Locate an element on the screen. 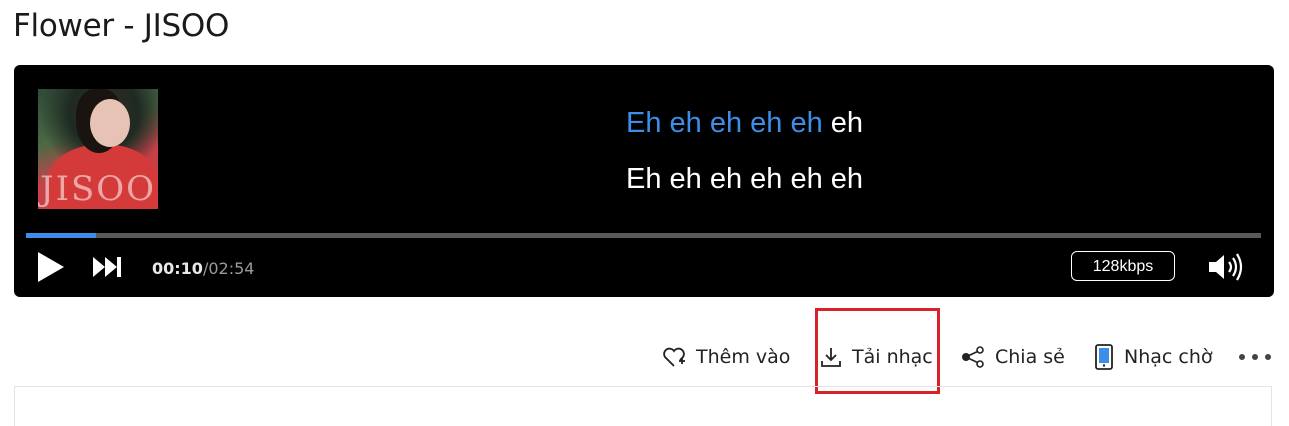 This screenshot has height=426, width=1289. ringtone-label: Nhạc chờ is located at coordinates (1168, 357).